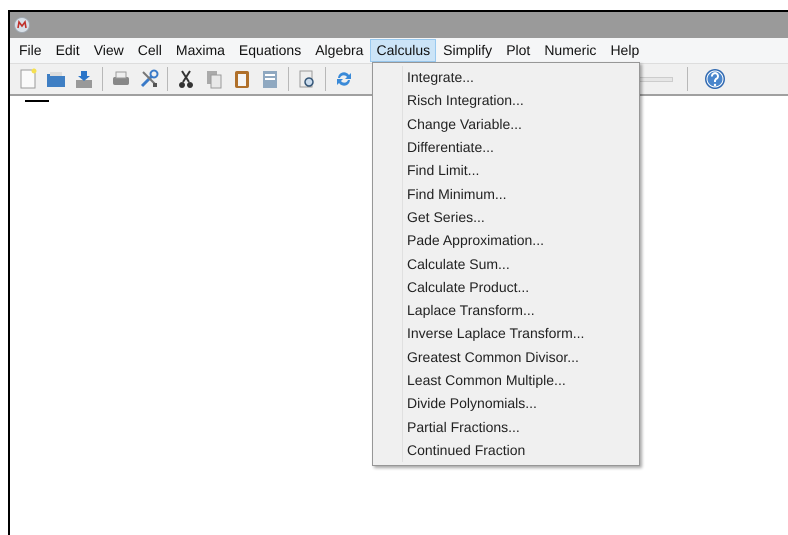  What do you see at coordinates (200, 50) in the screenshot?
I see `menu-item: Maxima` at bounding box center [200, 50].